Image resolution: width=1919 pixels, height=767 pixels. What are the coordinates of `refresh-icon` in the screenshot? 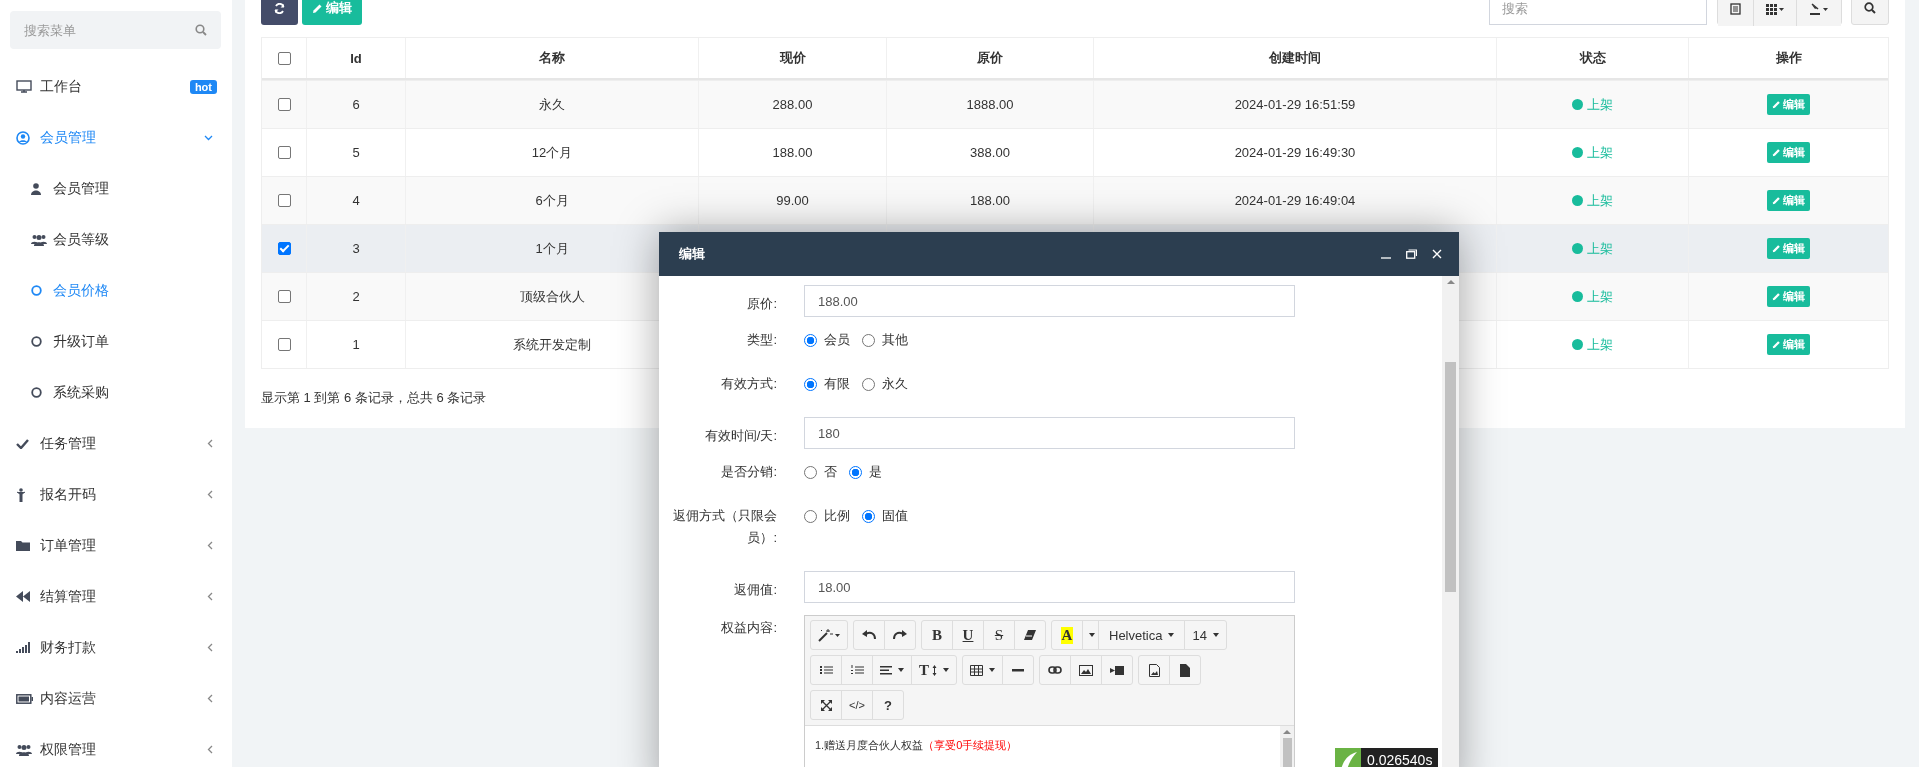 It's located at (279, 8).